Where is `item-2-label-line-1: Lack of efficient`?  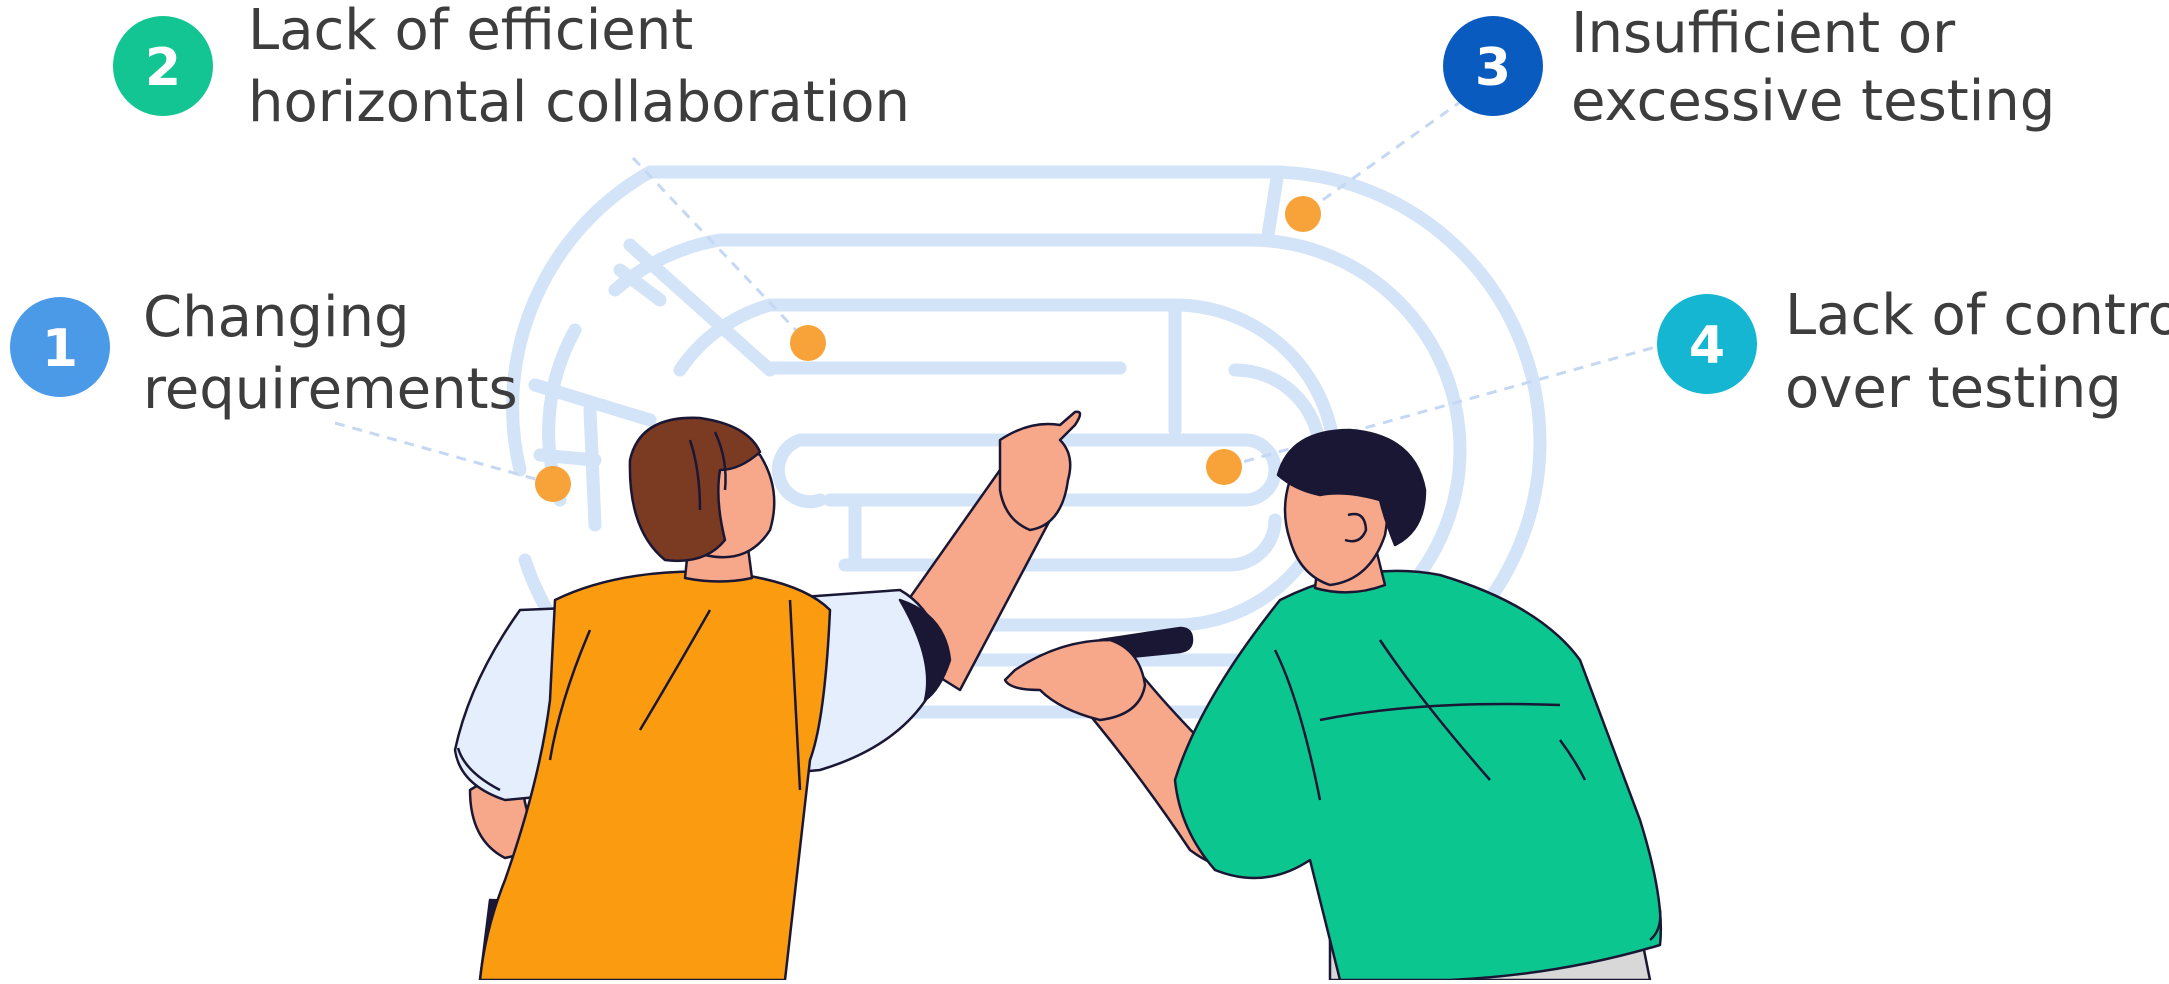 item-2-label-line-1: Lack of efficient is located at coordinates (470, 31).